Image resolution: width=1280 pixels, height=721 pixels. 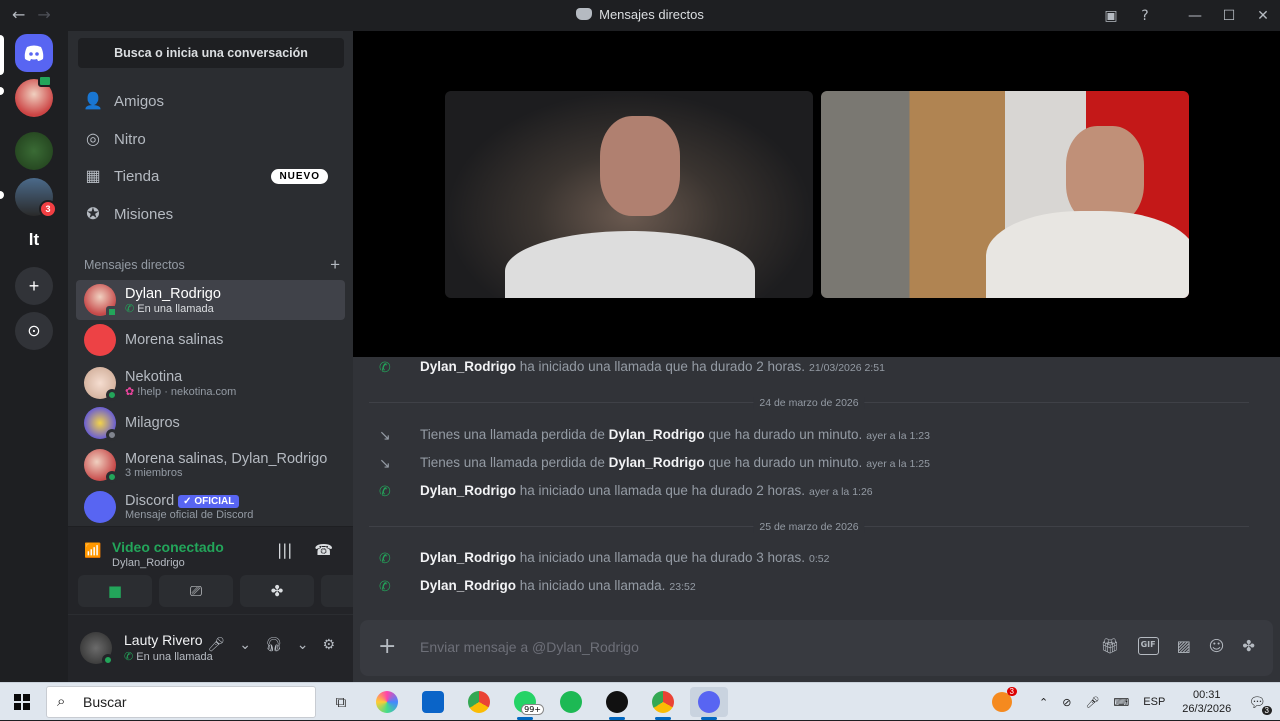 I want to click on whatsapp-app-icon: 99+, so click(x=525, y=703).